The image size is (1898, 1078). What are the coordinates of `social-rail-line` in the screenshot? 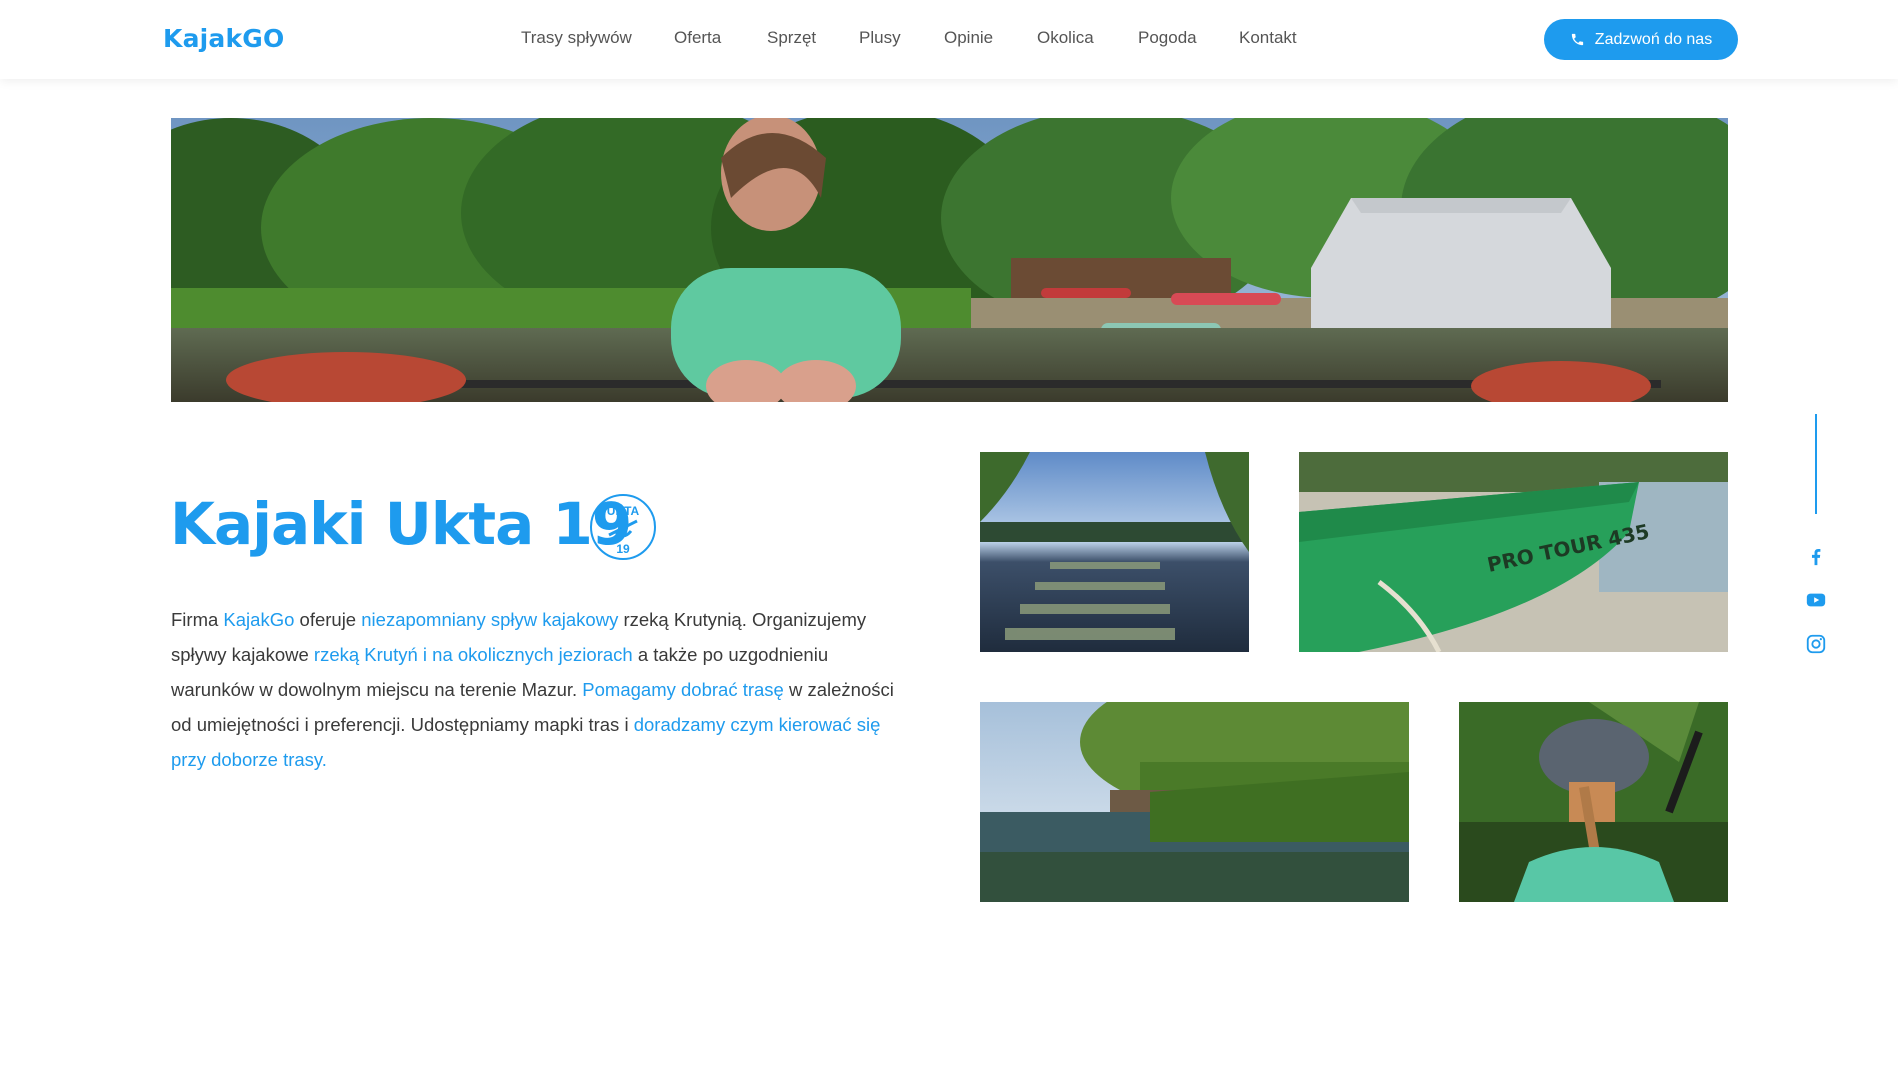 It's located at (1816, 464).